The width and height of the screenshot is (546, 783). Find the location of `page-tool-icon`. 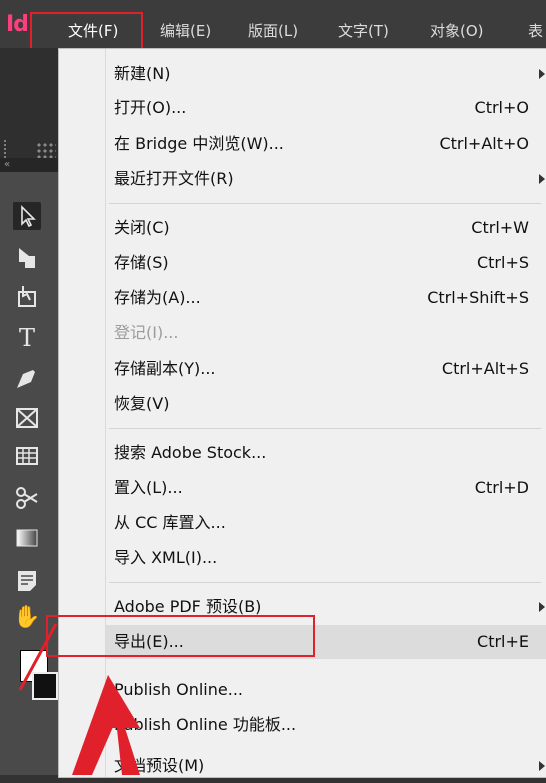

page-tool-icon is located at coordinates (27, 296).